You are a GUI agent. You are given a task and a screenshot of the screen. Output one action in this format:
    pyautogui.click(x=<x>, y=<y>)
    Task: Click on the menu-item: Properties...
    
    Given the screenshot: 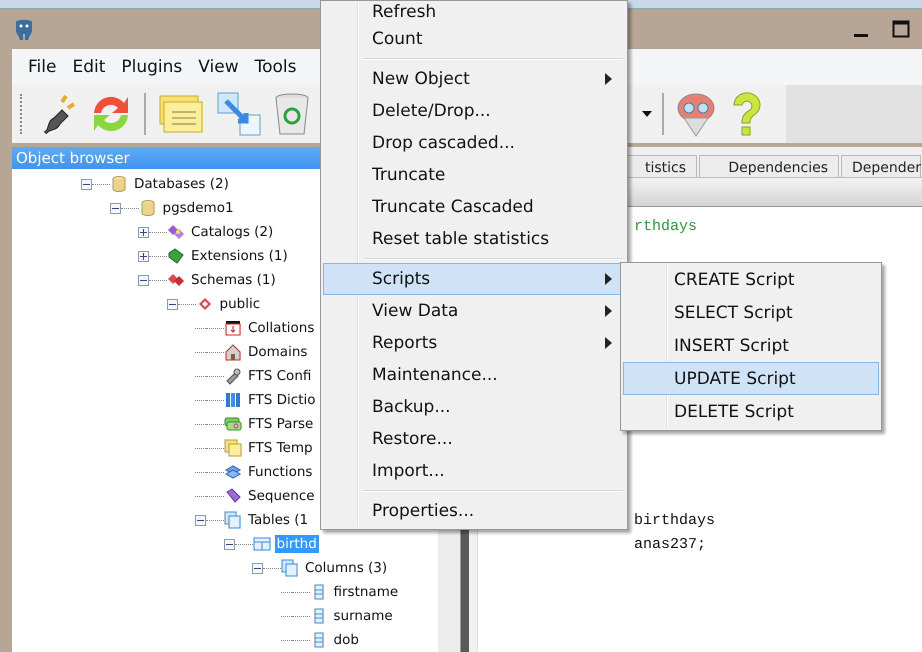 What is the action you would take?
    pyautogui.click(x=474, y=511)
    